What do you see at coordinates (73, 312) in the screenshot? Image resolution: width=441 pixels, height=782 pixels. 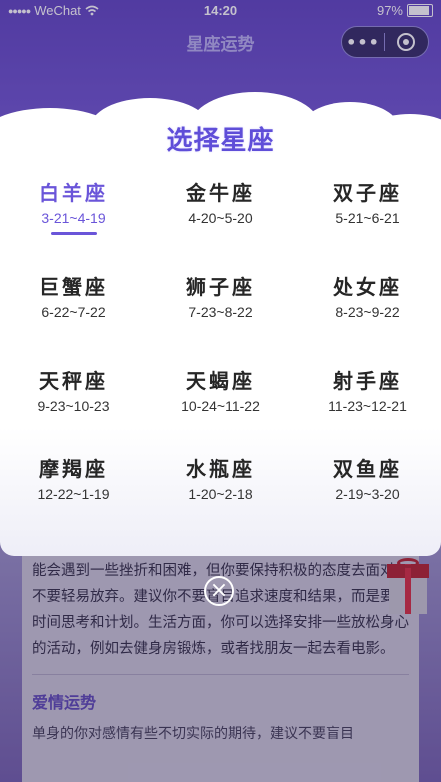 I see `zodiac-date-range: 6-22~7-22` at bounding box center [73, 312].